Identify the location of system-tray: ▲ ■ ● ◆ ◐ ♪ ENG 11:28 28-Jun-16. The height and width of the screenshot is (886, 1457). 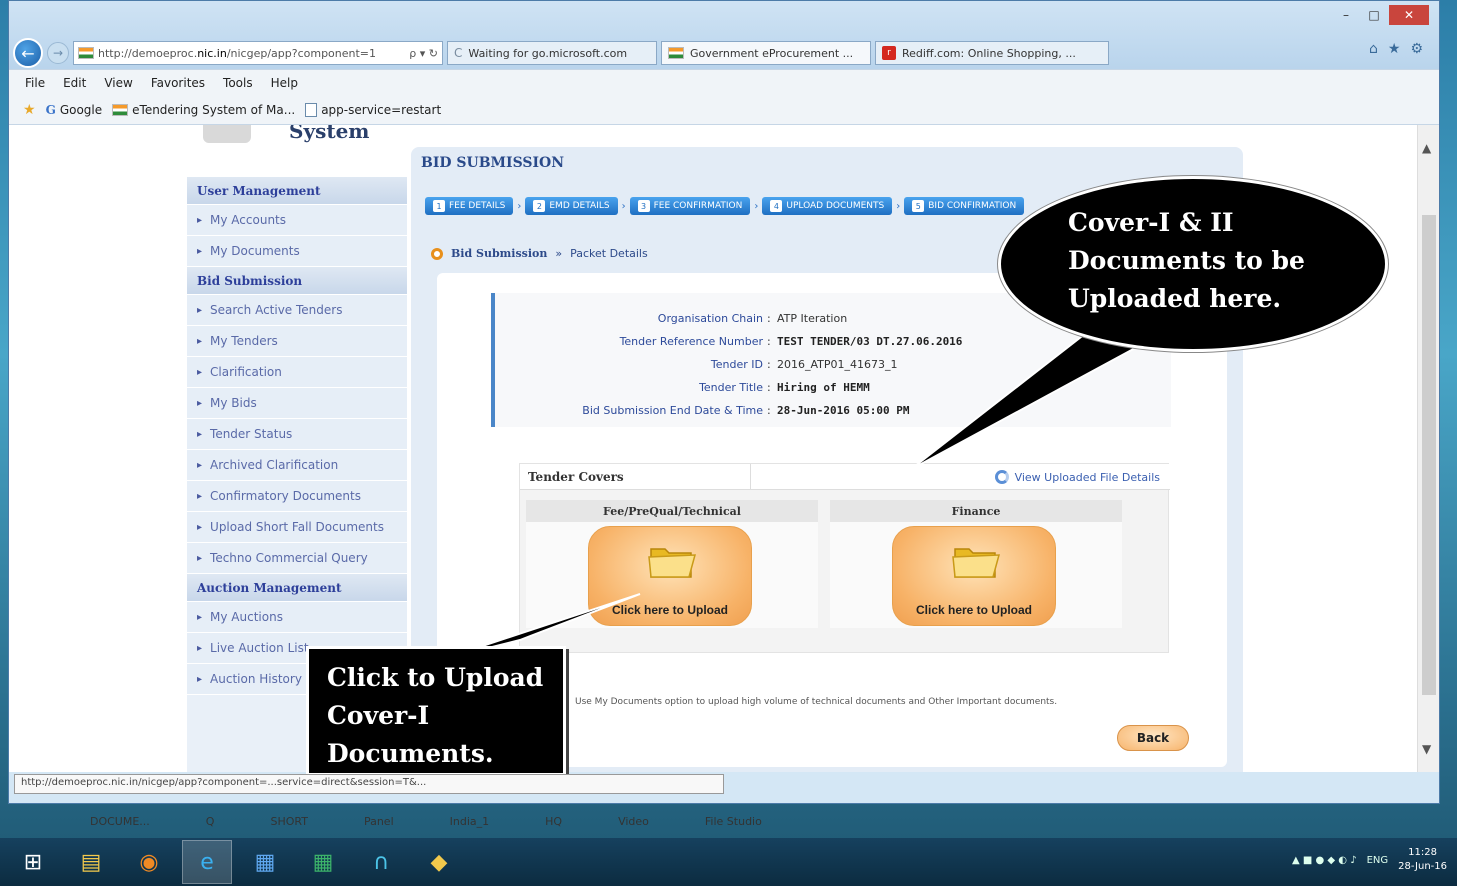
(1369, 860).